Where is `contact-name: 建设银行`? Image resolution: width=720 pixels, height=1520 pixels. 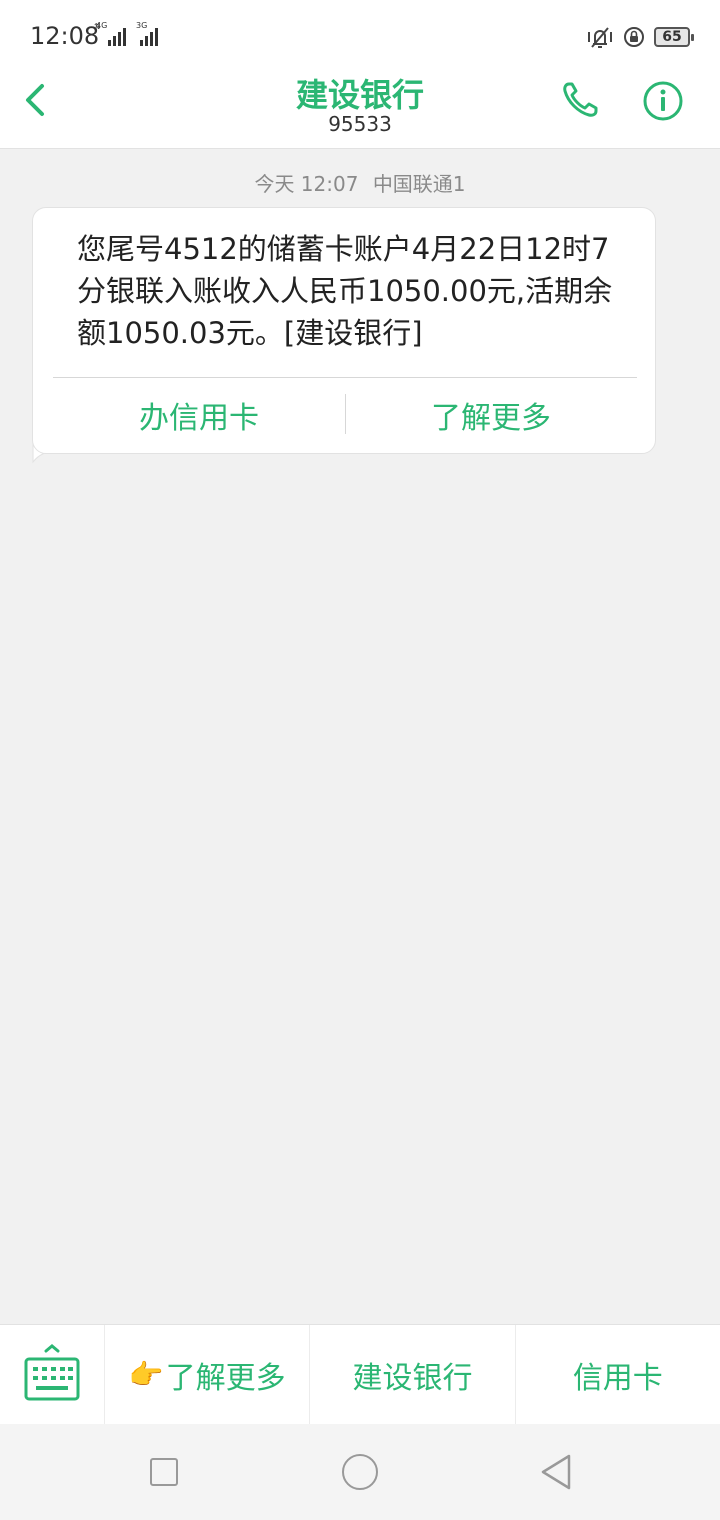
contact-name: 建设银行 is located at coordinates (359, 95).